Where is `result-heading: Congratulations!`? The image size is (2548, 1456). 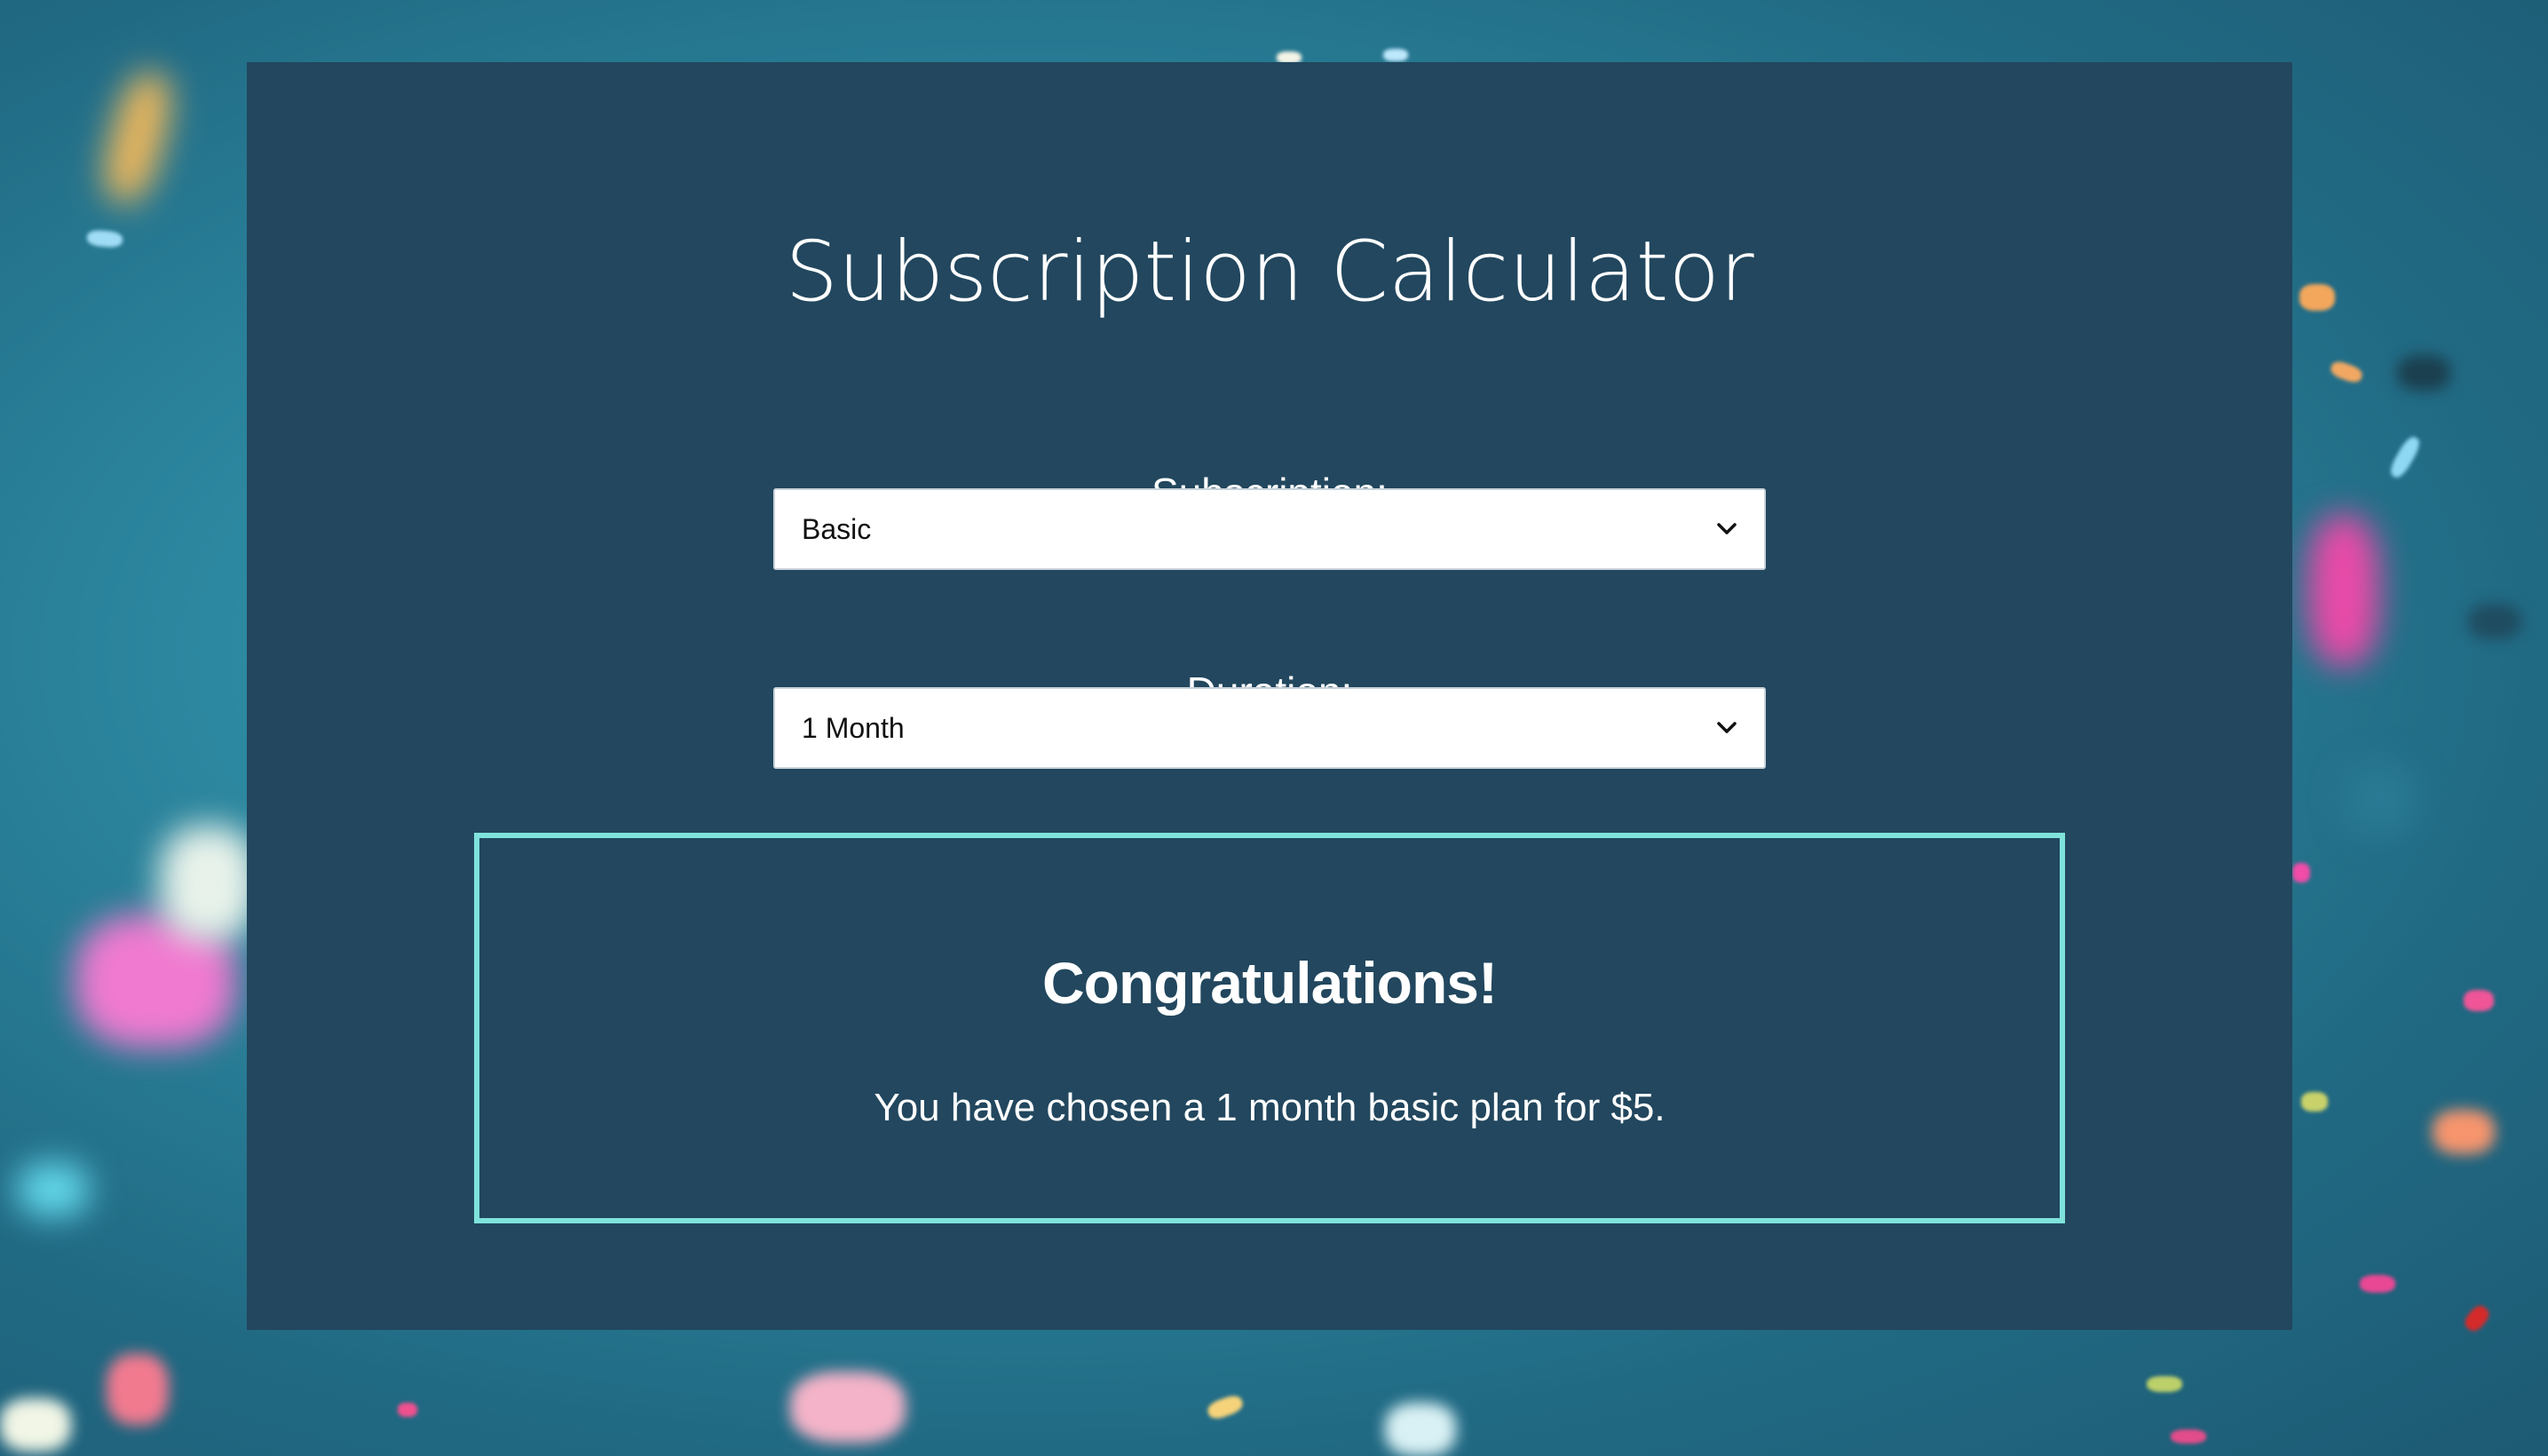 result-heading: Congratulations! is located at coordinates (1270, 983).